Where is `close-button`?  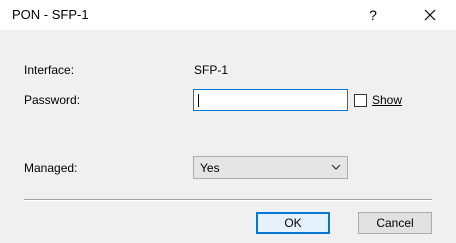 close-button is located at coordinates (430, 15).